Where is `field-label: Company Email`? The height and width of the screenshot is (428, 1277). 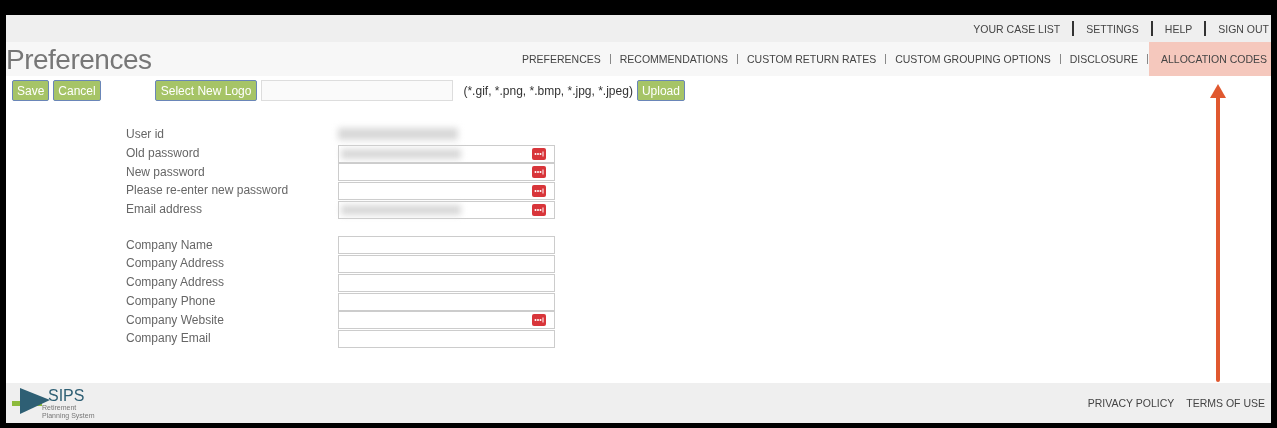
field-label: Company Email is located at coordinates (169, 338).